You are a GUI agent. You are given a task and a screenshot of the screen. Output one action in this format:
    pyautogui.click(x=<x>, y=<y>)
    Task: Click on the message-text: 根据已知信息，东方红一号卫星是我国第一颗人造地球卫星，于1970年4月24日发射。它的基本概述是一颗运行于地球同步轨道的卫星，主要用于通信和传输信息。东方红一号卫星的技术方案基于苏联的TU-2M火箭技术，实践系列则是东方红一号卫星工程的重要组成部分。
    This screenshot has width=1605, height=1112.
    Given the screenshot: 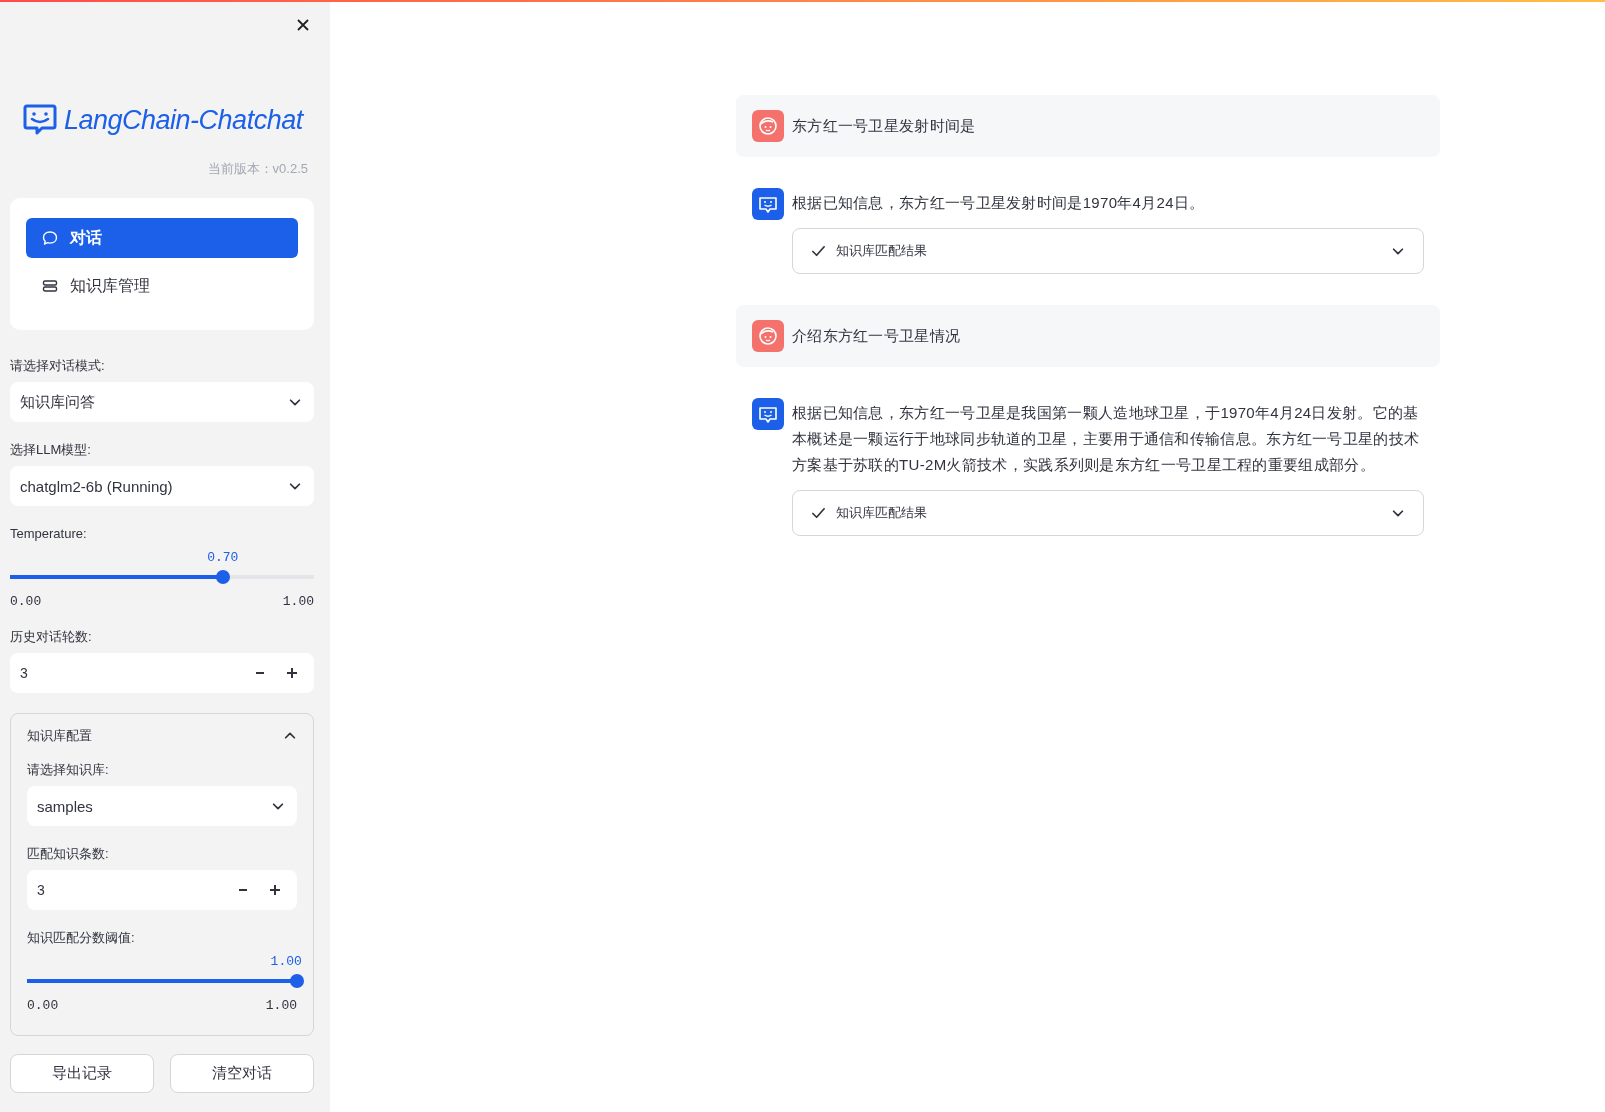 What is the action you would take?
    pyautogui.click(x=1106, y=439)
    